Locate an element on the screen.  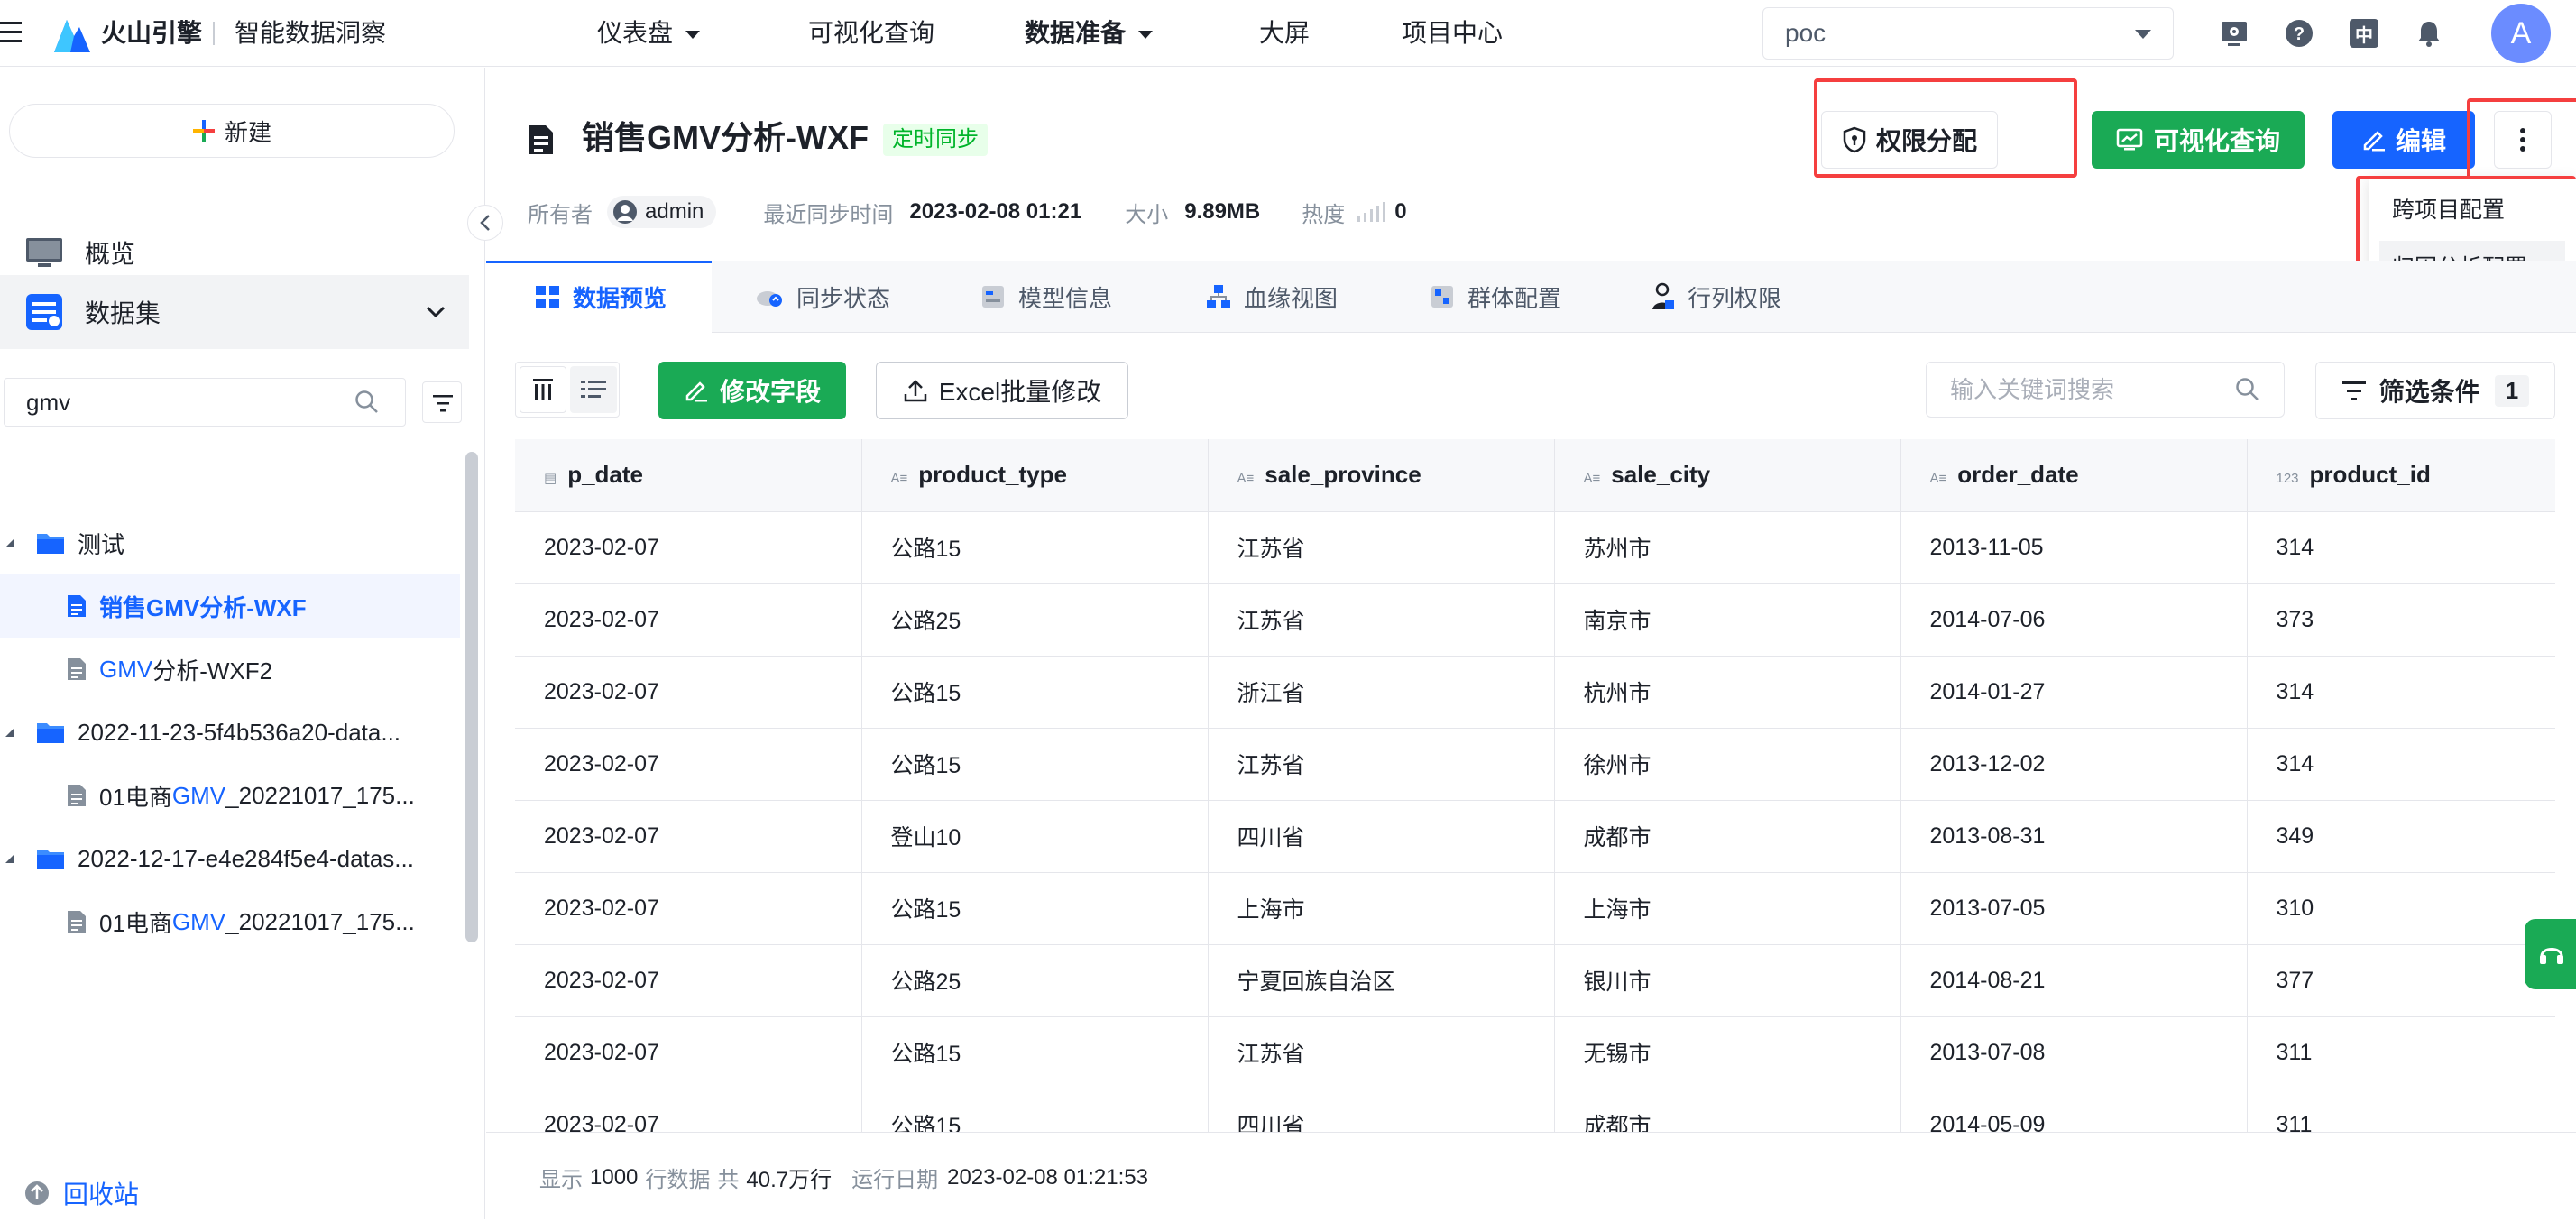
sidebar-item-datasets: 数据集 is located at coordinates (235, 312).